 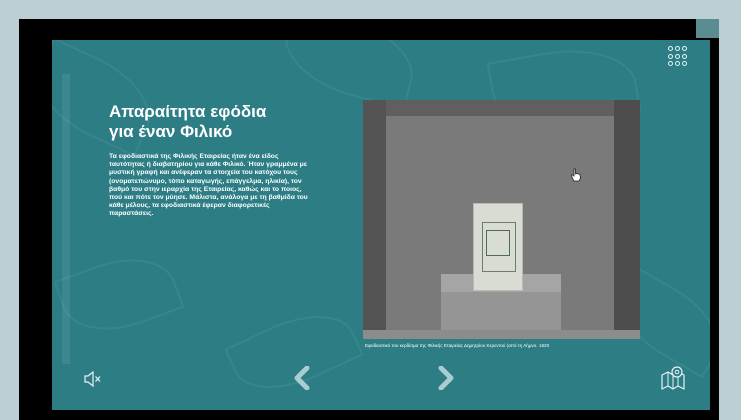 I want to click on grid-menu-icon, so click(x=678, y=57).